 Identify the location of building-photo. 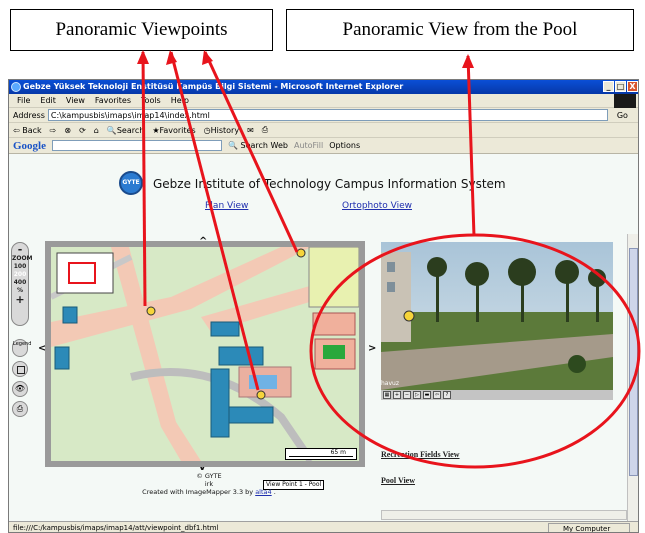
(396, 297).